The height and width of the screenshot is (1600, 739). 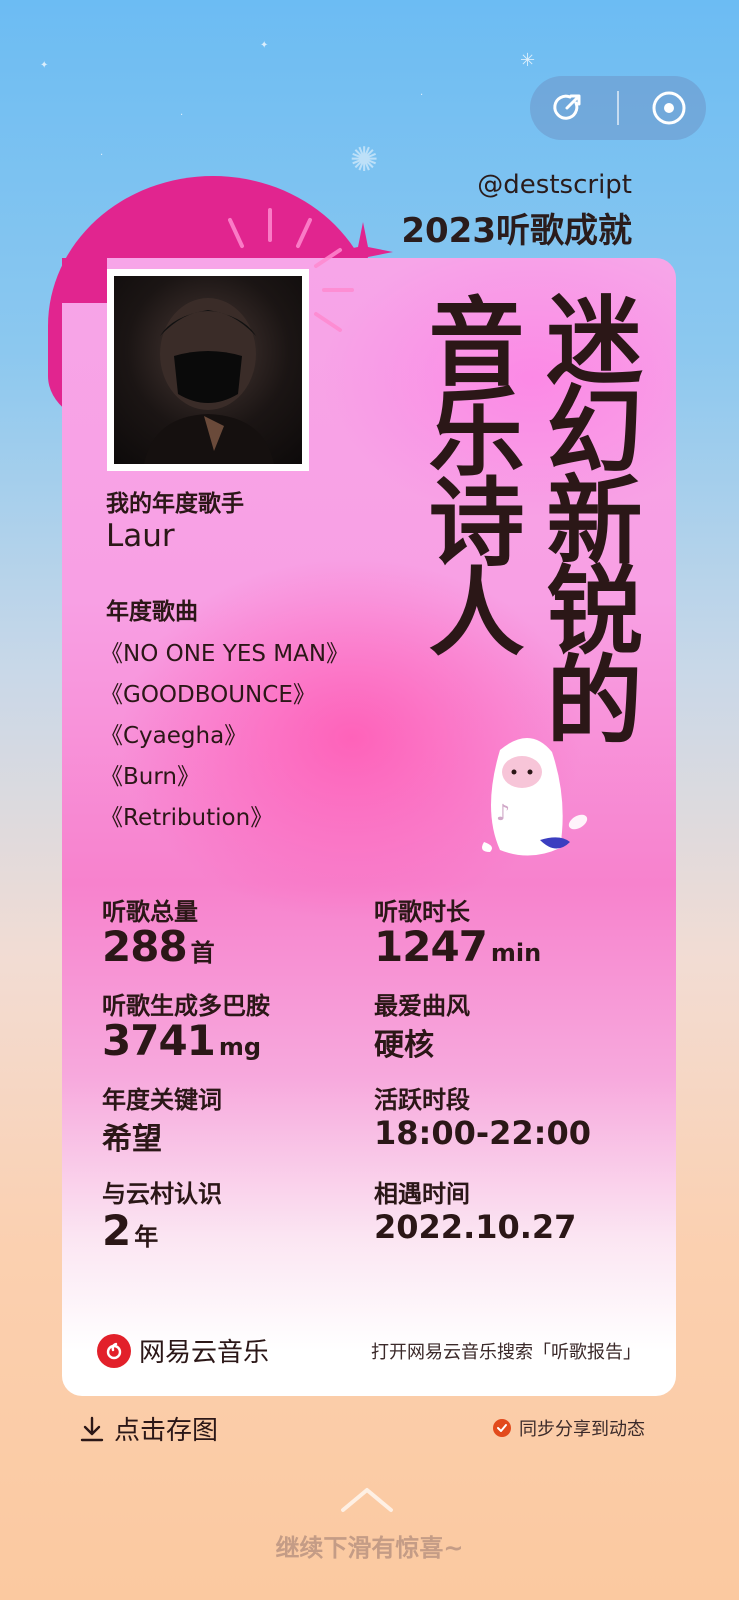 I want to click on top-action-pill, so click(x=618, y=108).